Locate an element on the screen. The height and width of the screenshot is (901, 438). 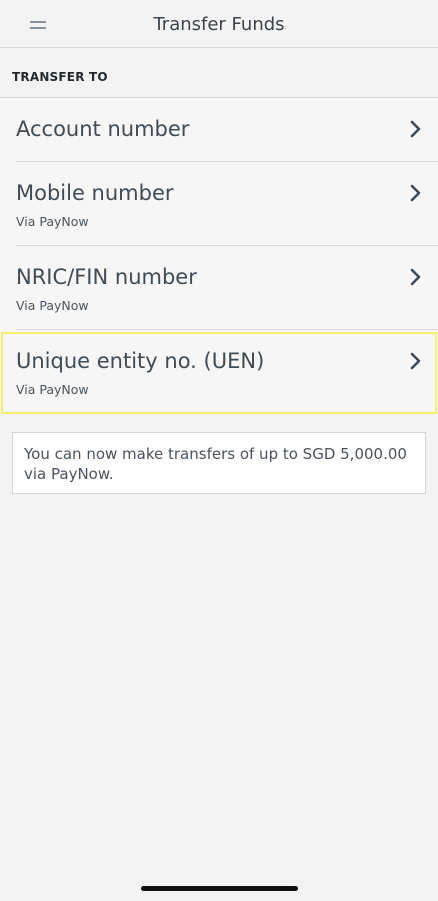
option-title: Account number is located at coordinates (103, 129).